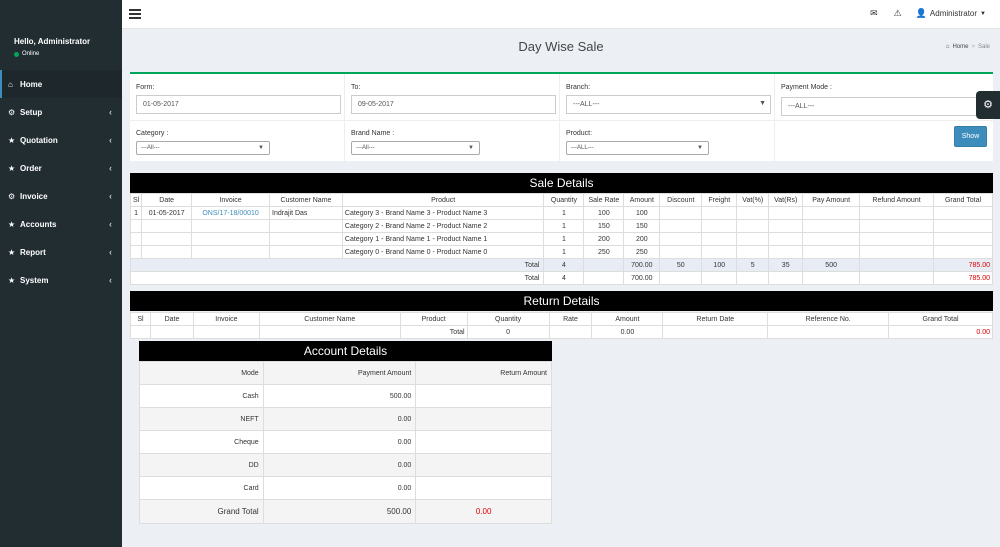  Describe the element at coordinates (12, 196) in the screenshot. I see `cogs-icon: ⚙` at that location.